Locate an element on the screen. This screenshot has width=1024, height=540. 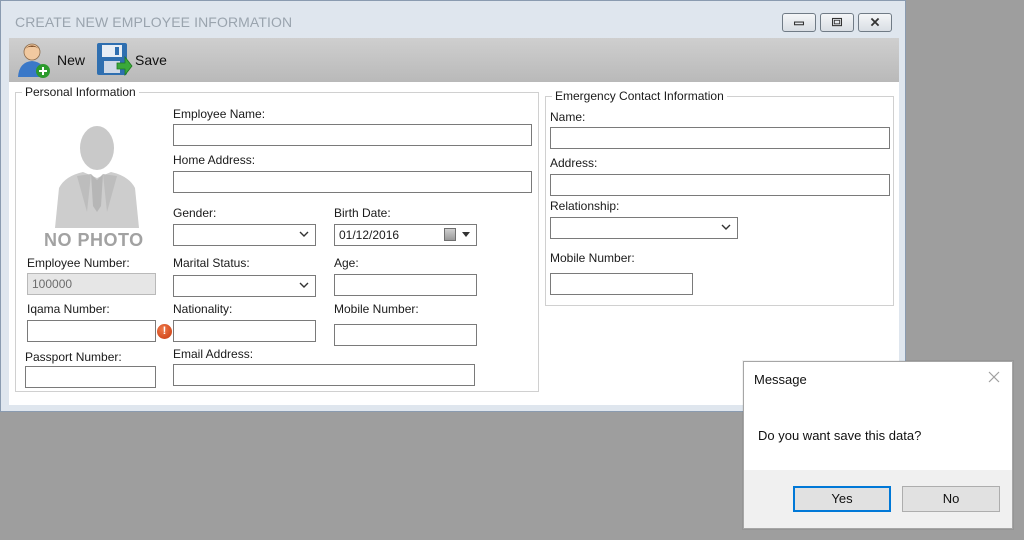
gender-label: Gender: is located at coordinates (195, 213).